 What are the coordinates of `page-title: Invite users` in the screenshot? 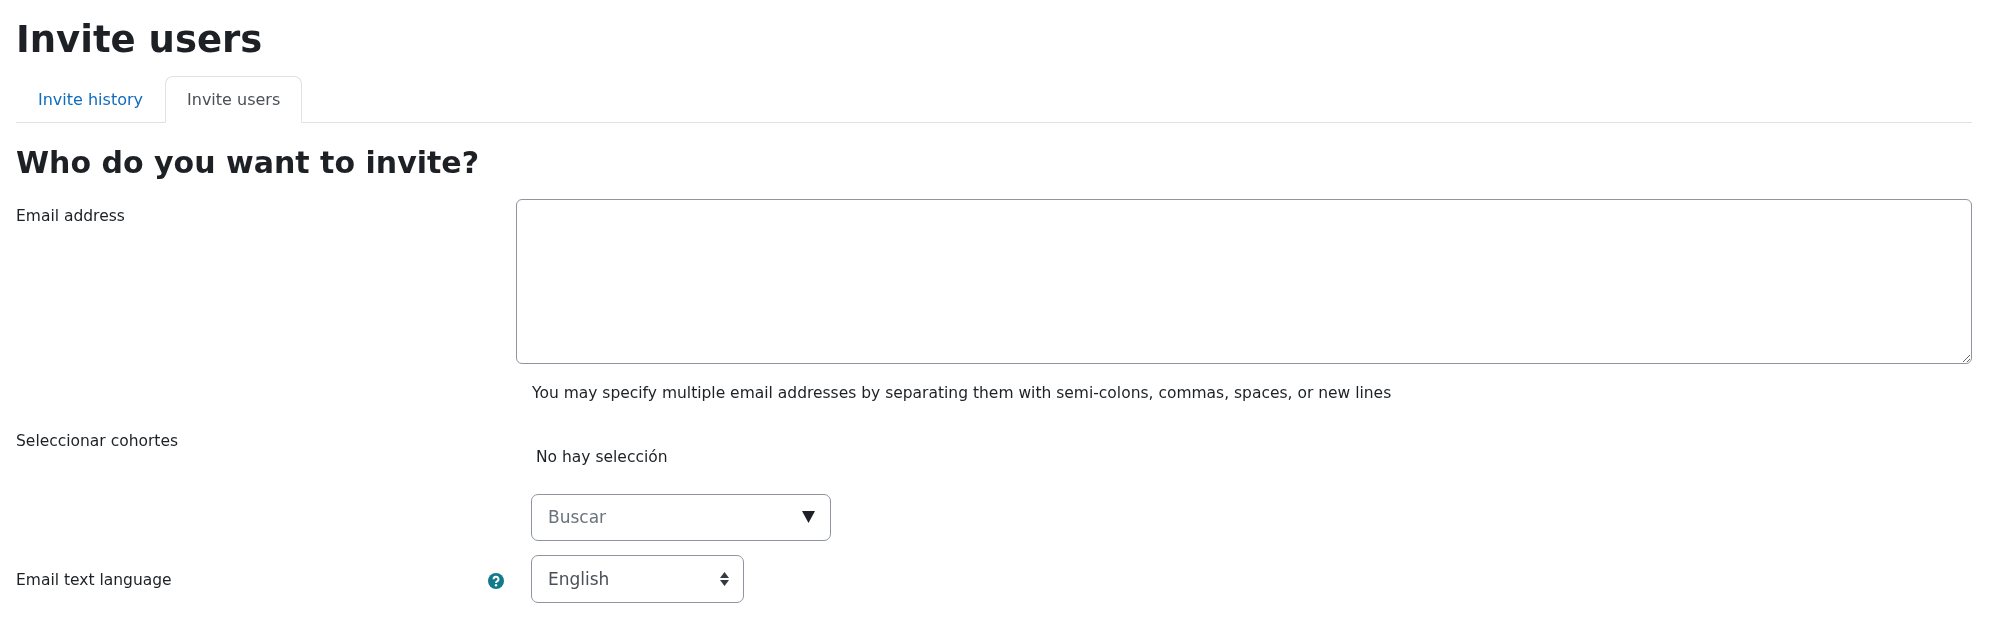 It's located at (140, 40).